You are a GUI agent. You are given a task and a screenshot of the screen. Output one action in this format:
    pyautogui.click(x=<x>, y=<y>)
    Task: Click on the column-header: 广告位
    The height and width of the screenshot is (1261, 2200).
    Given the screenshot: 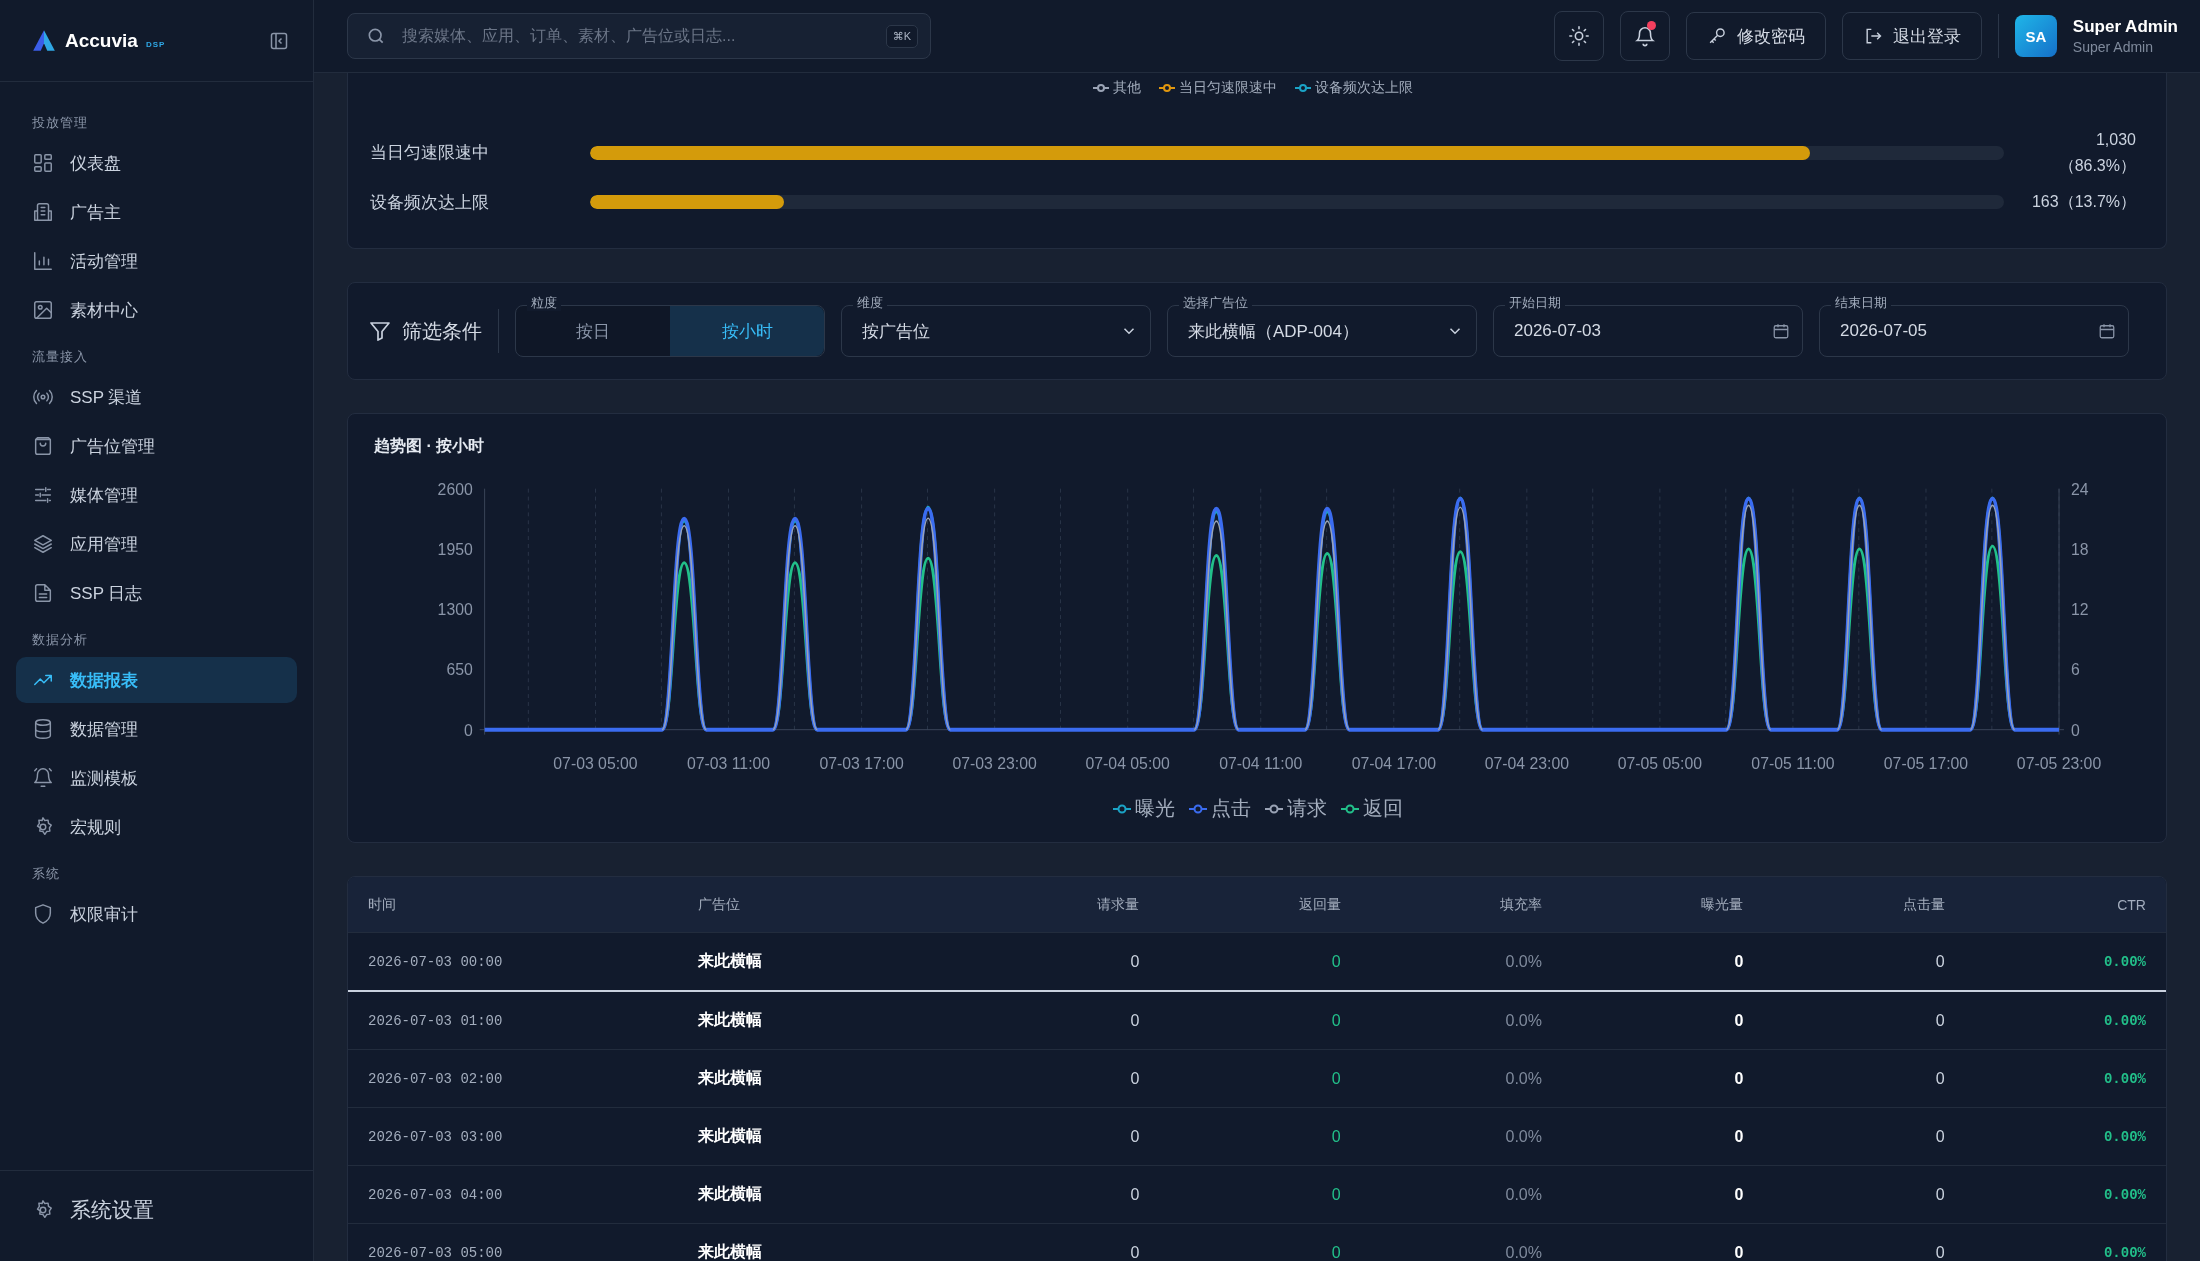 What is the action you would take?
    pyautogui.click(x=719, y=904)
    